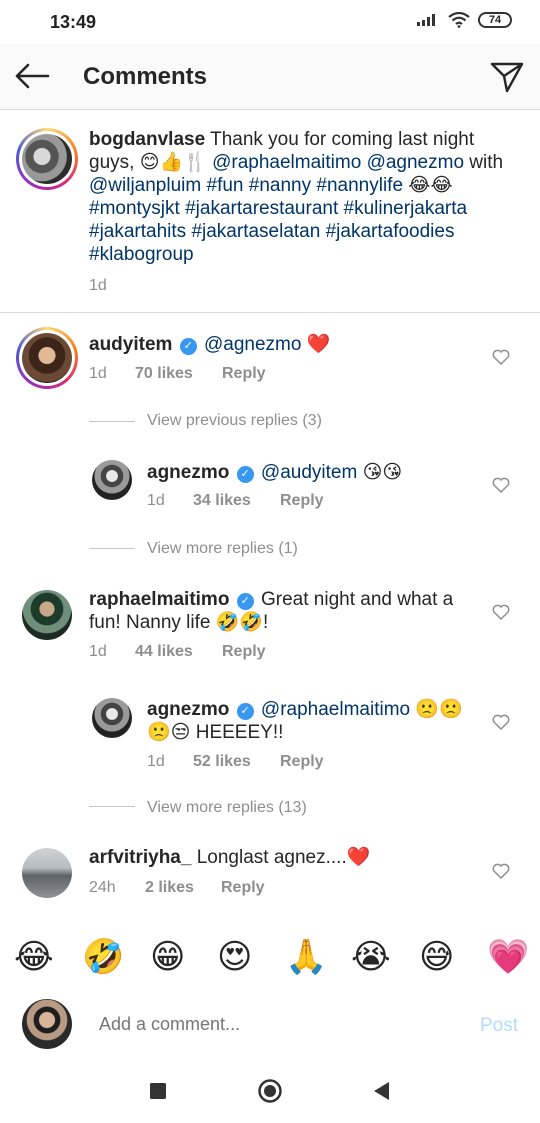  Describe the element at coordinates (145, 185) in the screenshot. I see `caption-tag: @wiljanpluim` at that location.